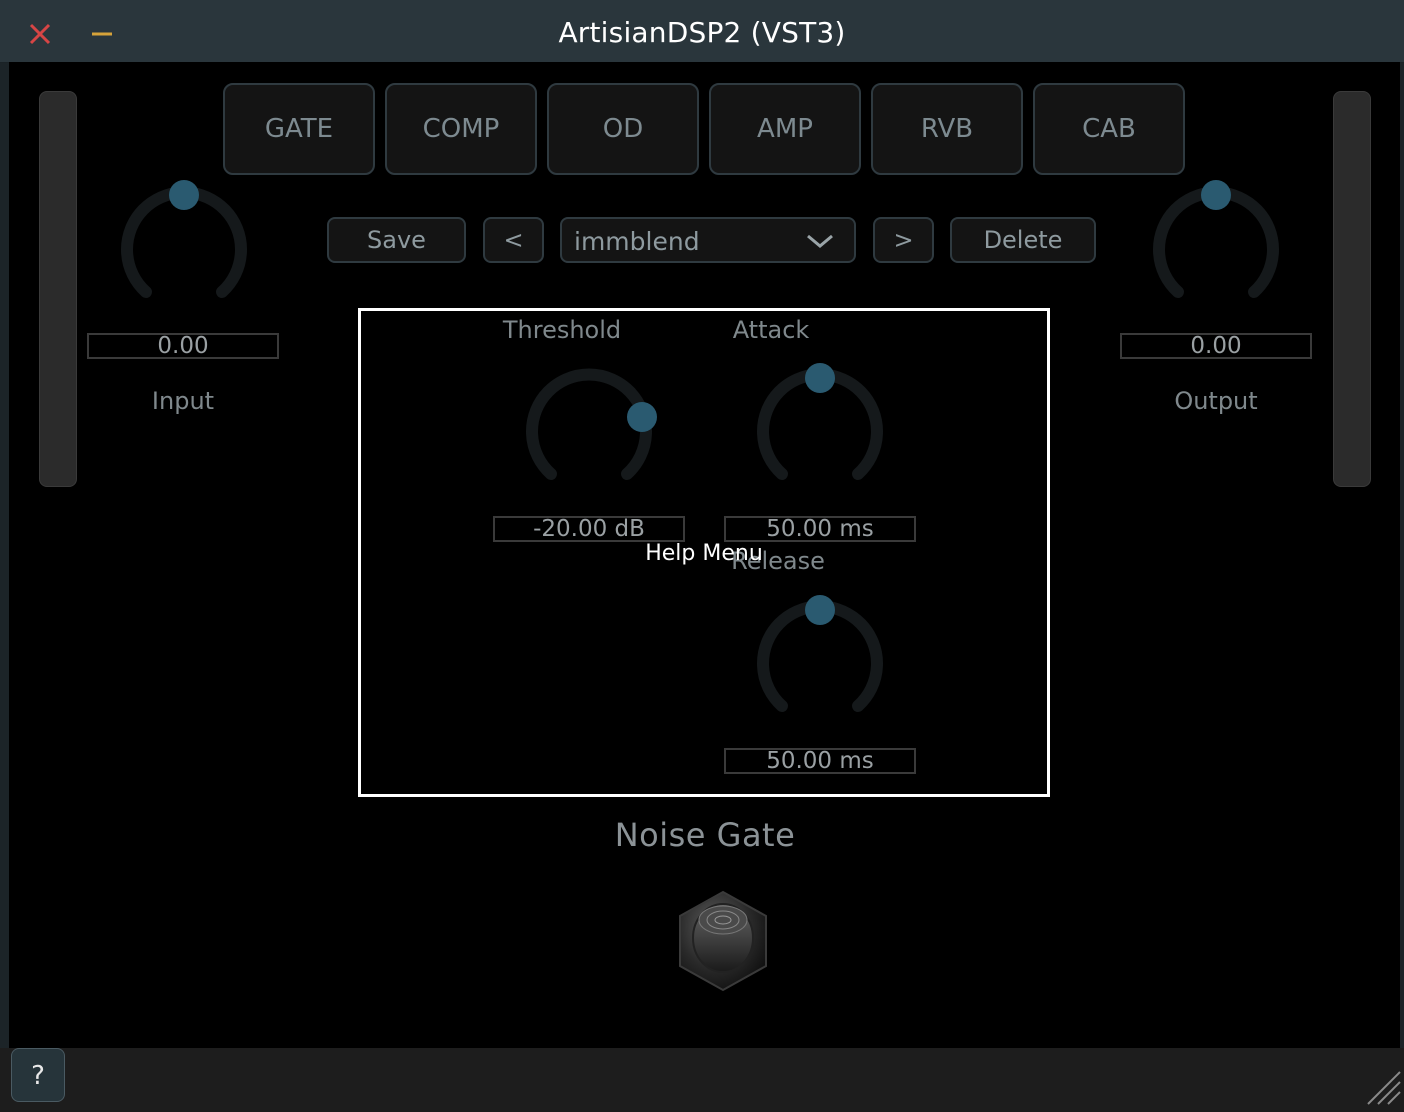 The height and width of the screenshot is (1112, 1404). What do you see at coordinates (702, 1080) in the screenshot?
I see `bottom-bar` at bounding box center [702, 1080].